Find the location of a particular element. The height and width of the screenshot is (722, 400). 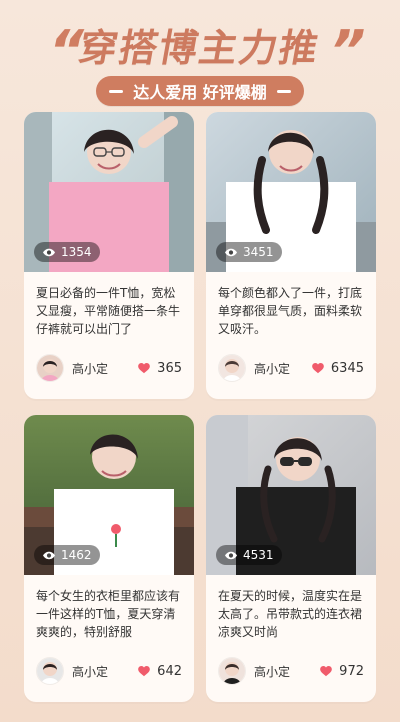

card-body: 在夏天的时候，温度实在是太高了。吊带款式的连衣裙凉爽又时尚 高小定 972 is located at coordinates (291, 636).